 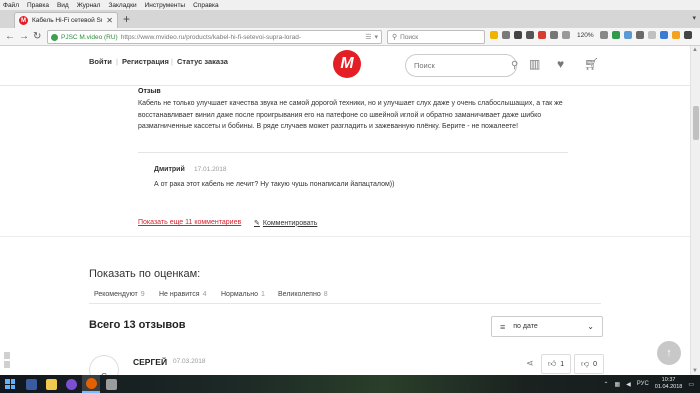 I want to click on taskbar-firefox, so click(x=91, y=384).